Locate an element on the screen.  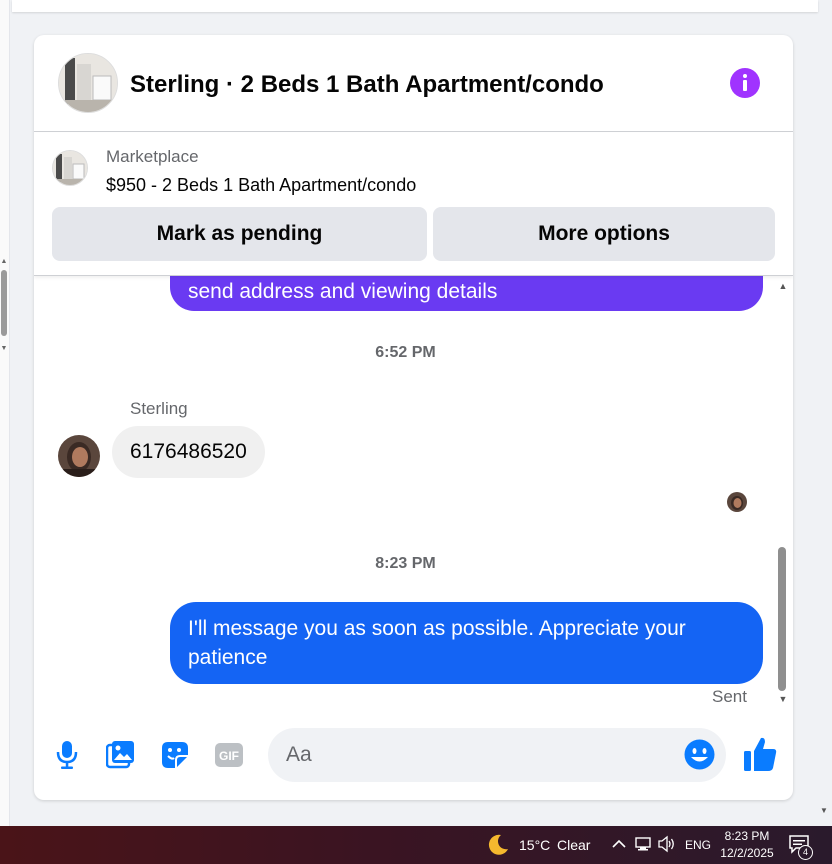
listing-source-label: Marketplace is located at coordinates (152, 156).